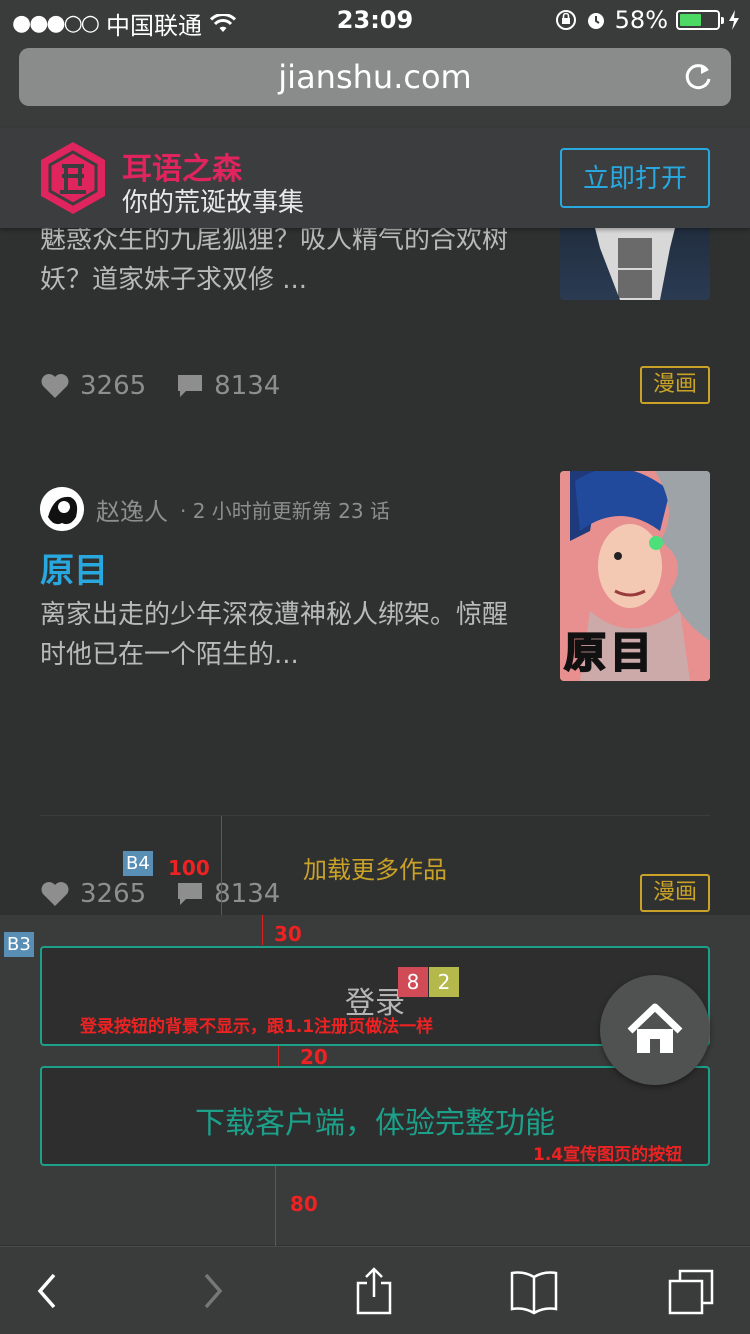 The image size is (750, 1334). I want to click on cover-title: 原目, so click(610, 652).